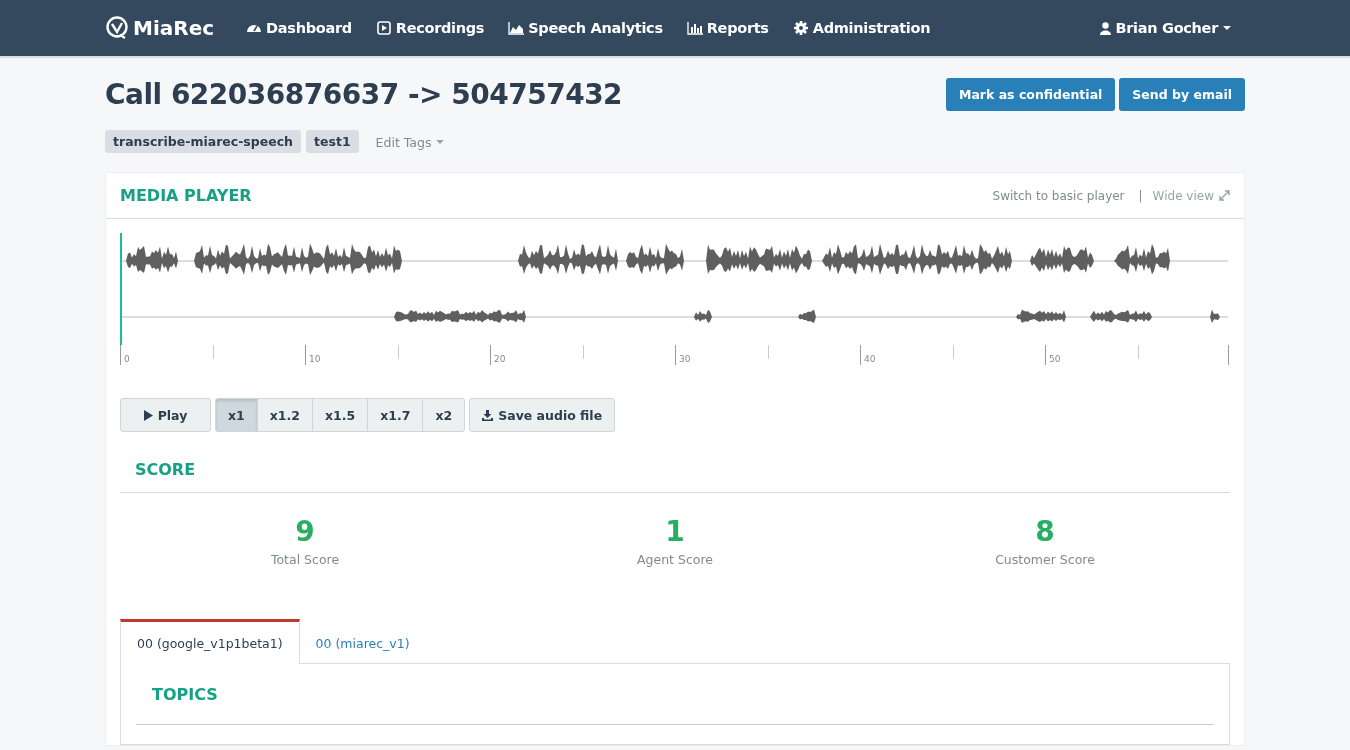 This screenshot has height=750, width=1350. I want to click on download-icon, so click(488, 415).